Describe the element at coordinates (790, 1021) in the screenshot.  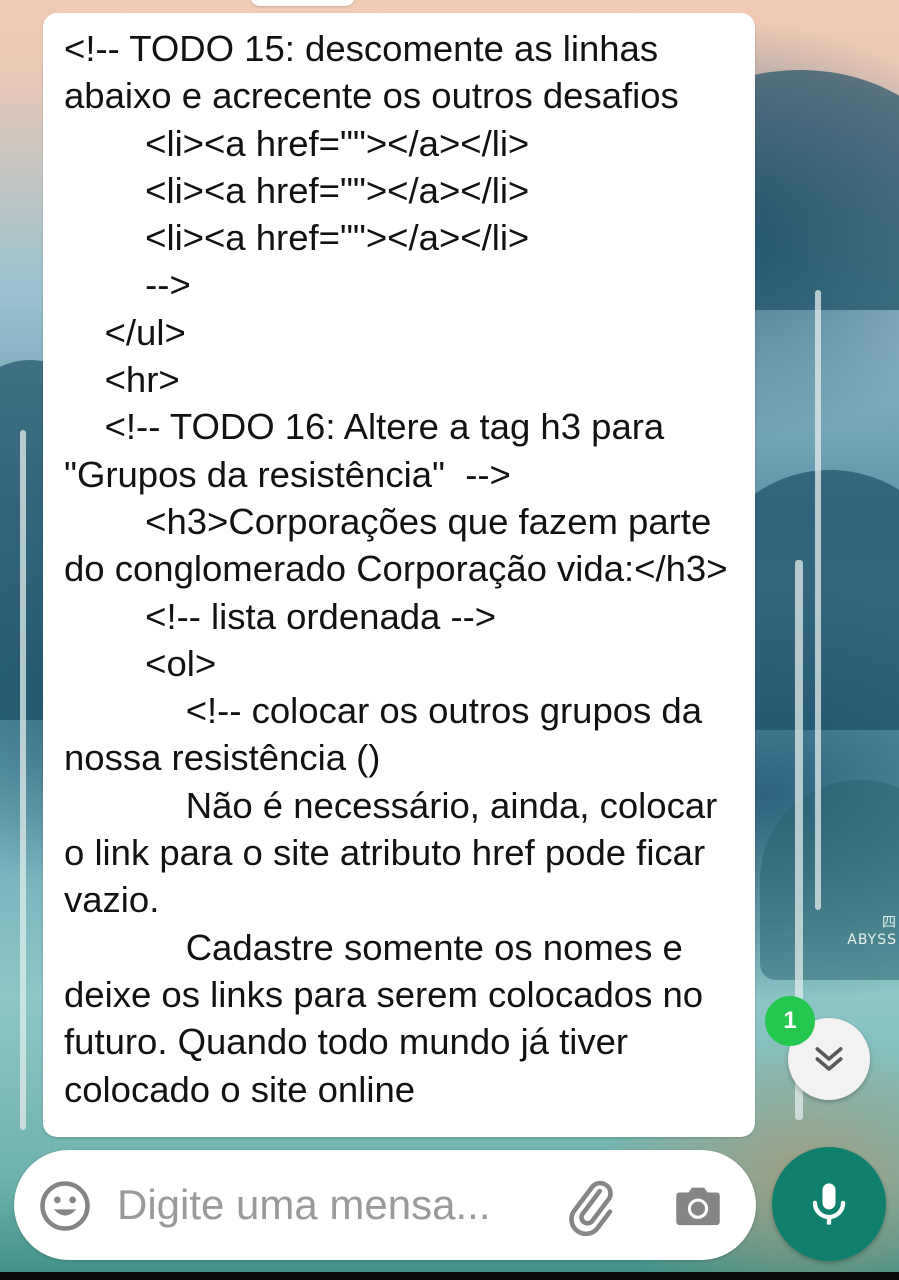
I see `unread-count-badge: 1` at that location.